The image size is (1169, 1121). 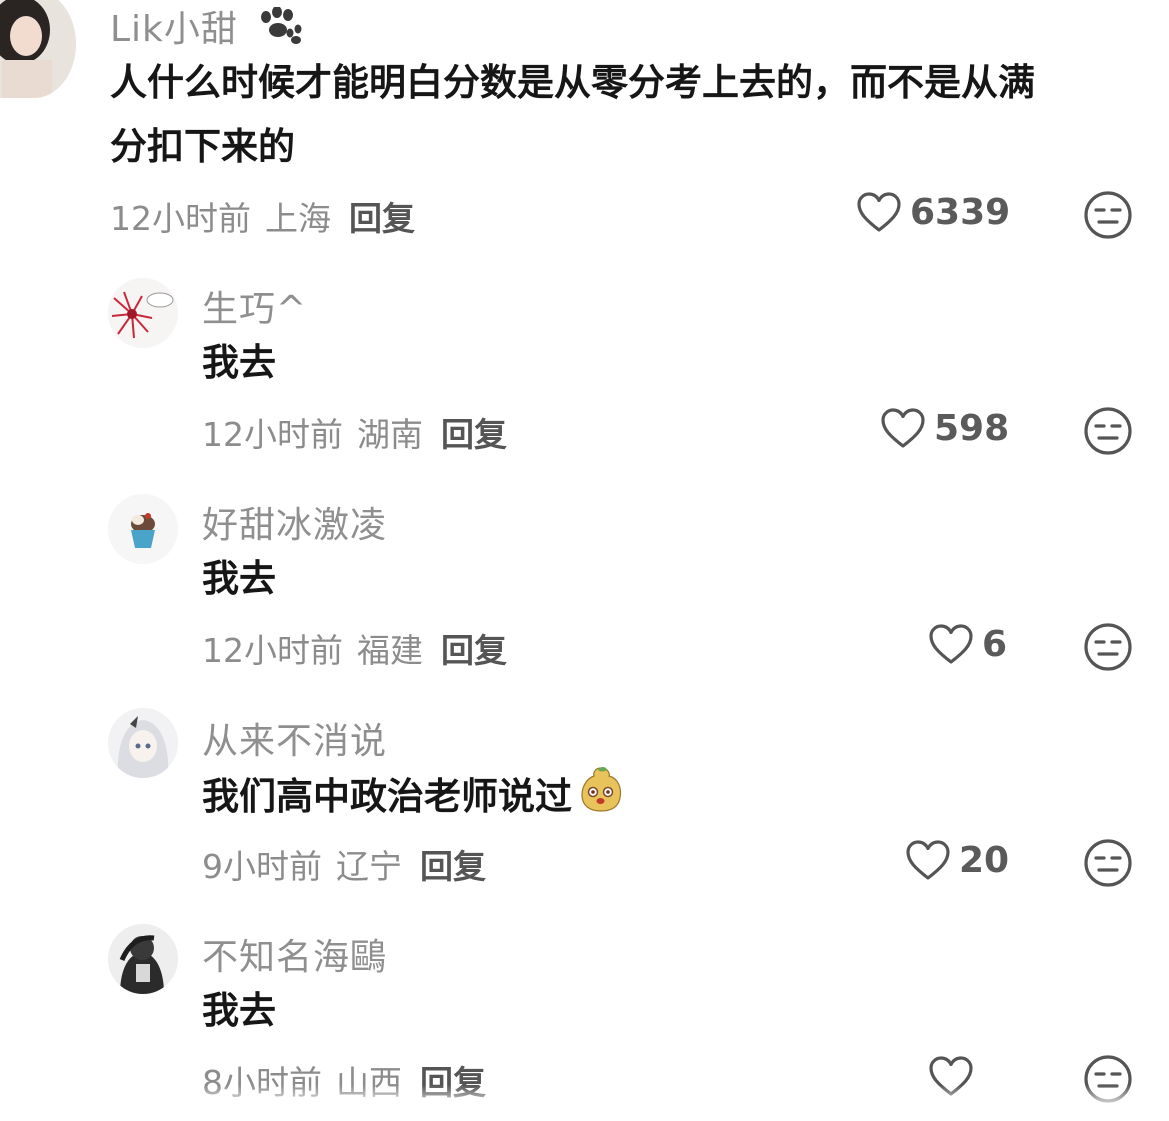 What do you see at coordinates (174, 29) in the screenshot?
I see `username-text: Lik小甜` at bounding box center [174, 29].